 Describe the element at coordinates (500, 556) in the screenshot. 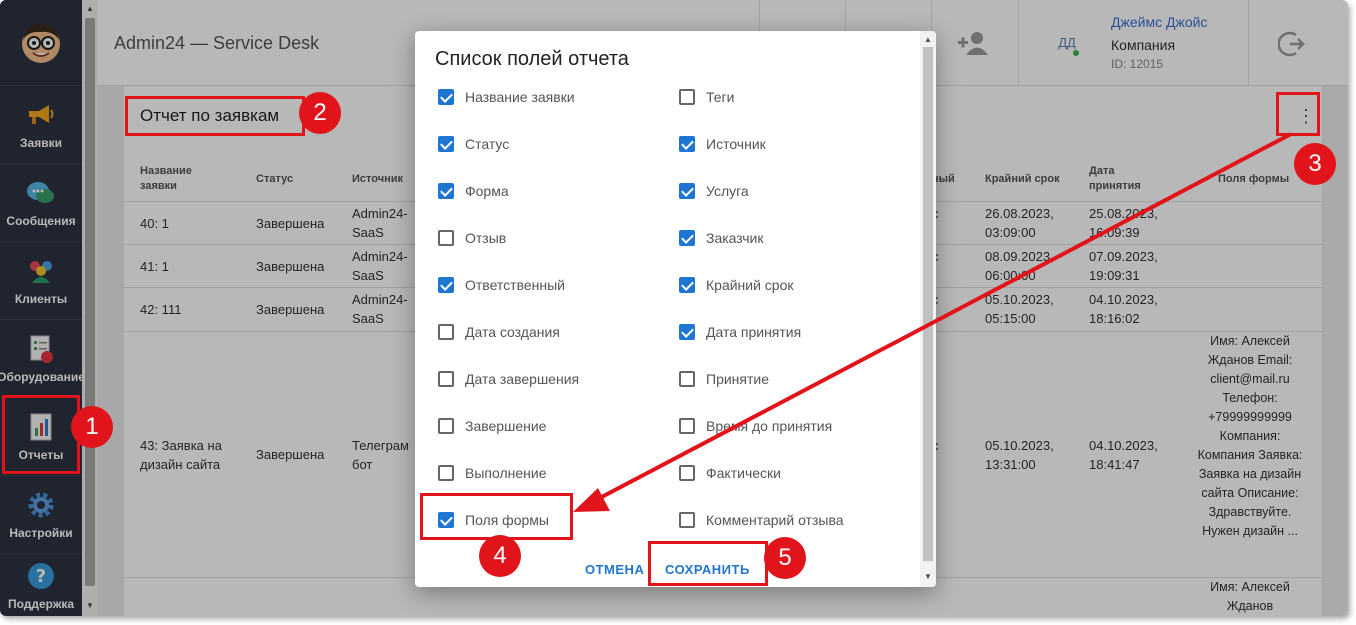

I see `step-badge-4: 4` at that location.